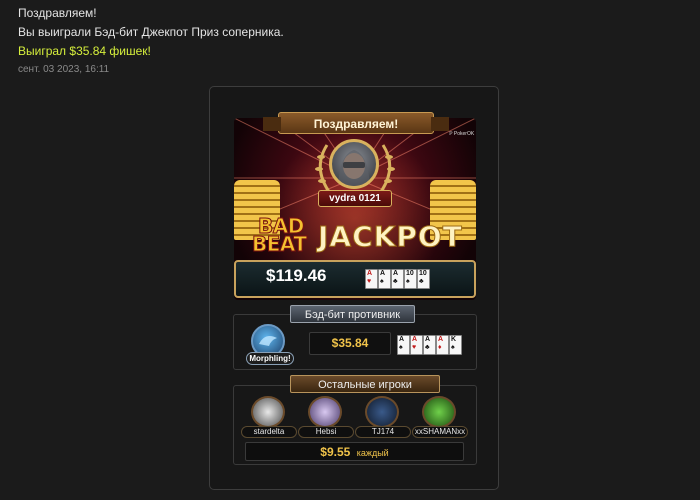  Describe the element at coordinates (335, 452) in the screenshot. I see `each-amount: $9.55` at that location.